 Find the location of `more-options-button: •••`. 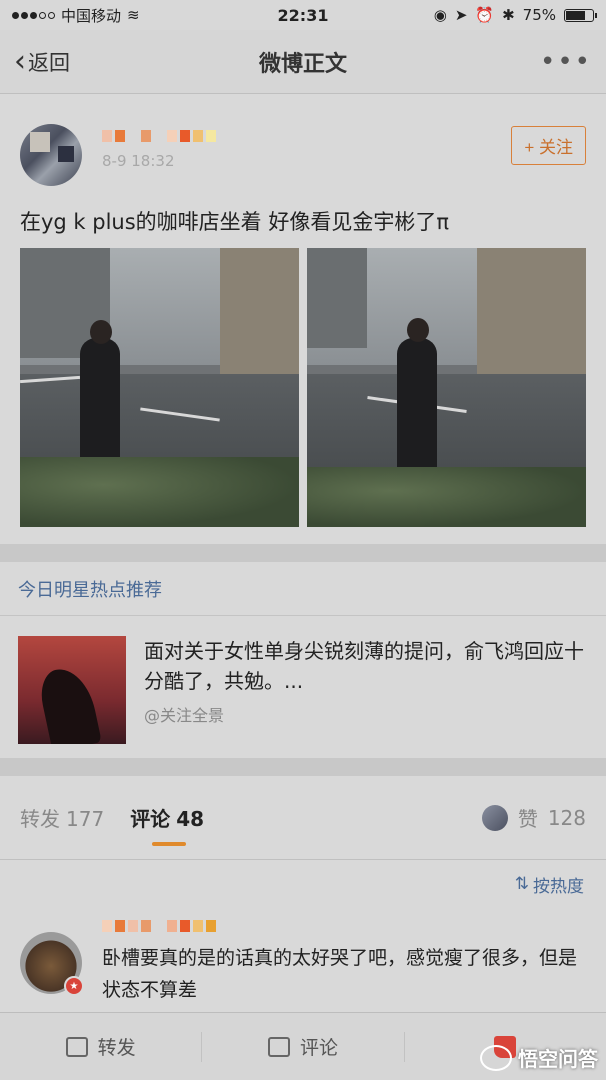

more-options-button: ••• is located at coordinates (532, 62).